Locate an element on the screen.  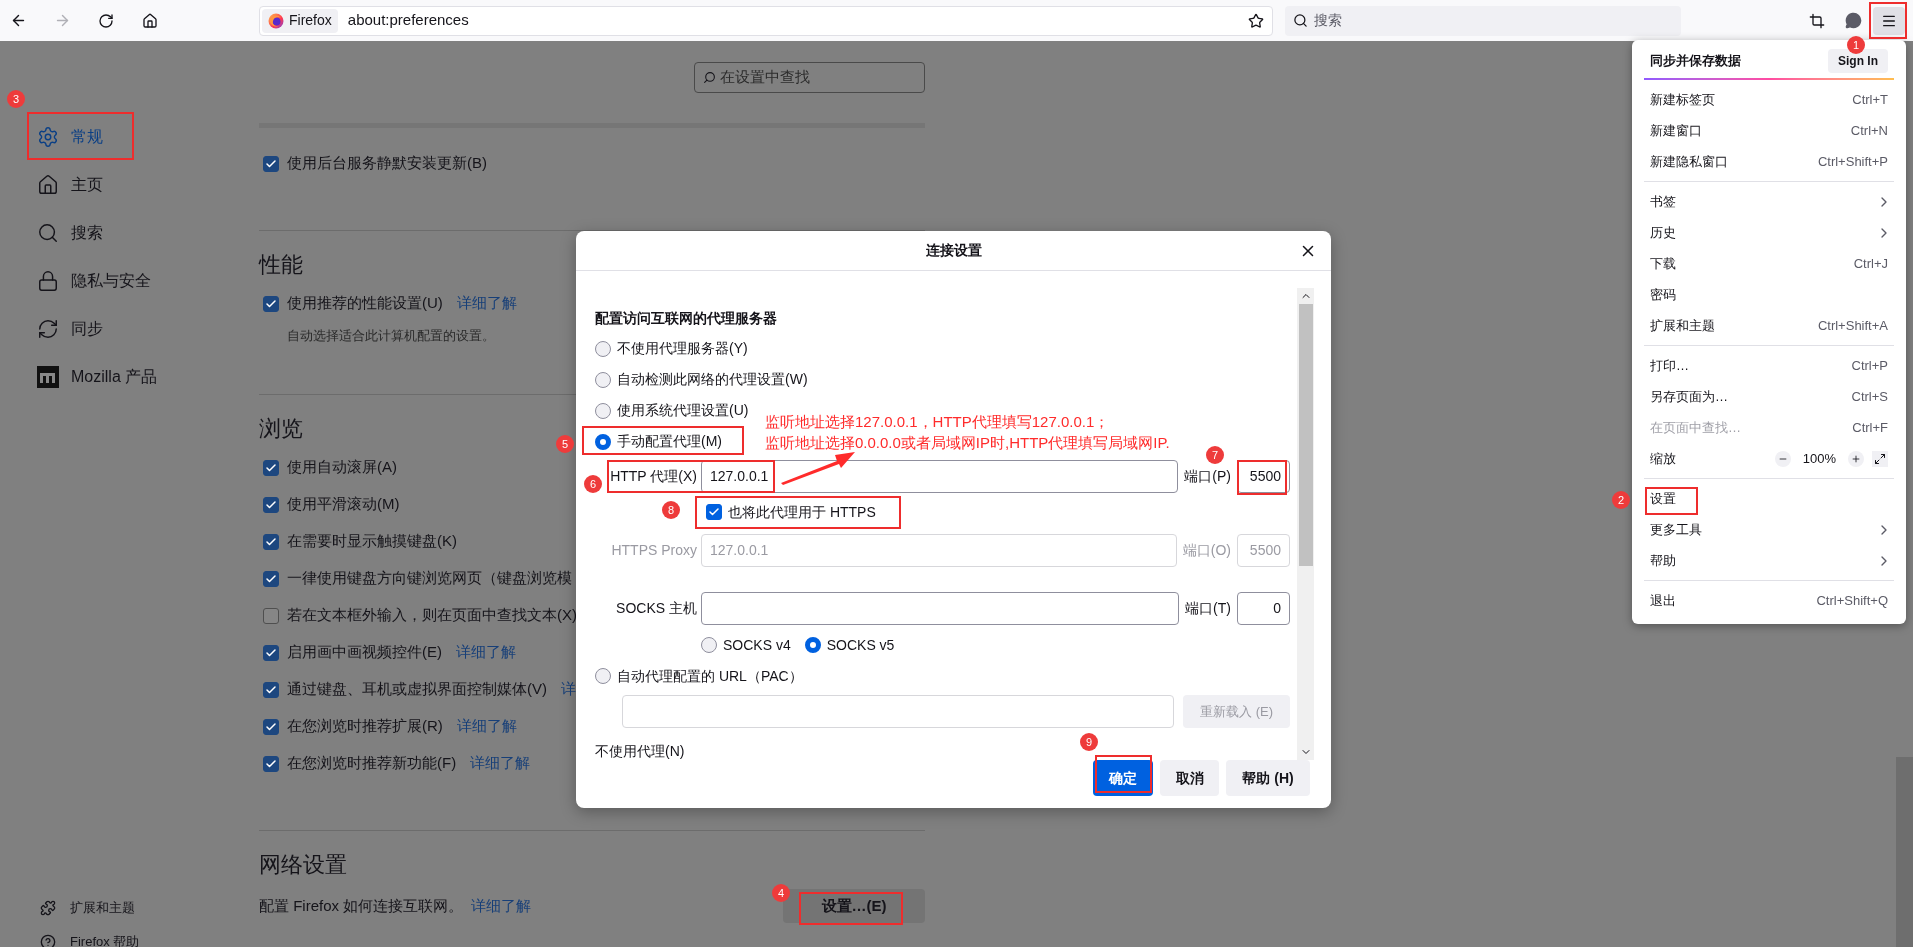
expand-icon is located at coordinates (1880, 458).